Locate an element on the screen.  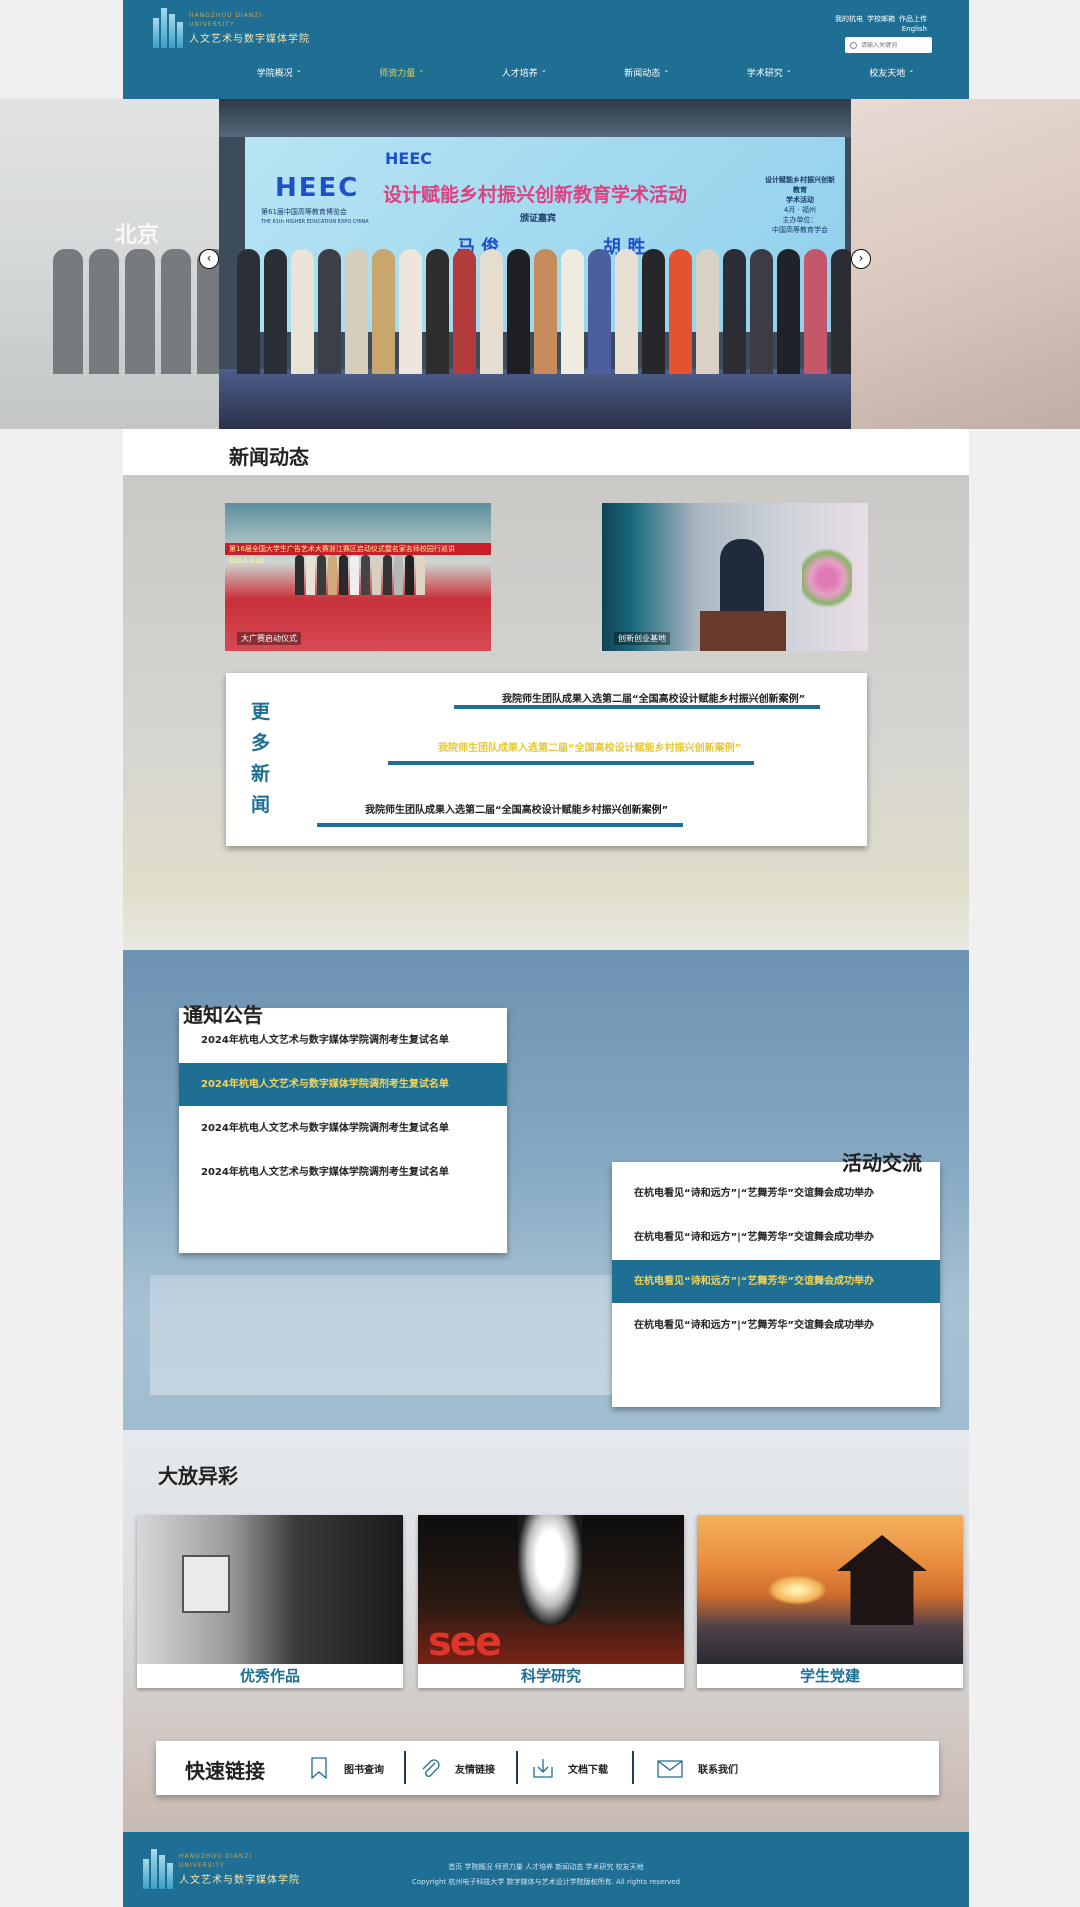
works-image is located at coordinates (270, 1589).